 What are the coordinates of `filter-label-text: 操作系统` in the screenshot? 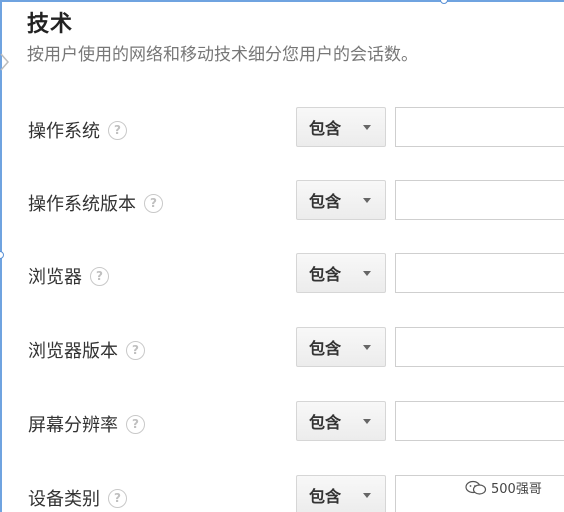 It's located at (64, 131).